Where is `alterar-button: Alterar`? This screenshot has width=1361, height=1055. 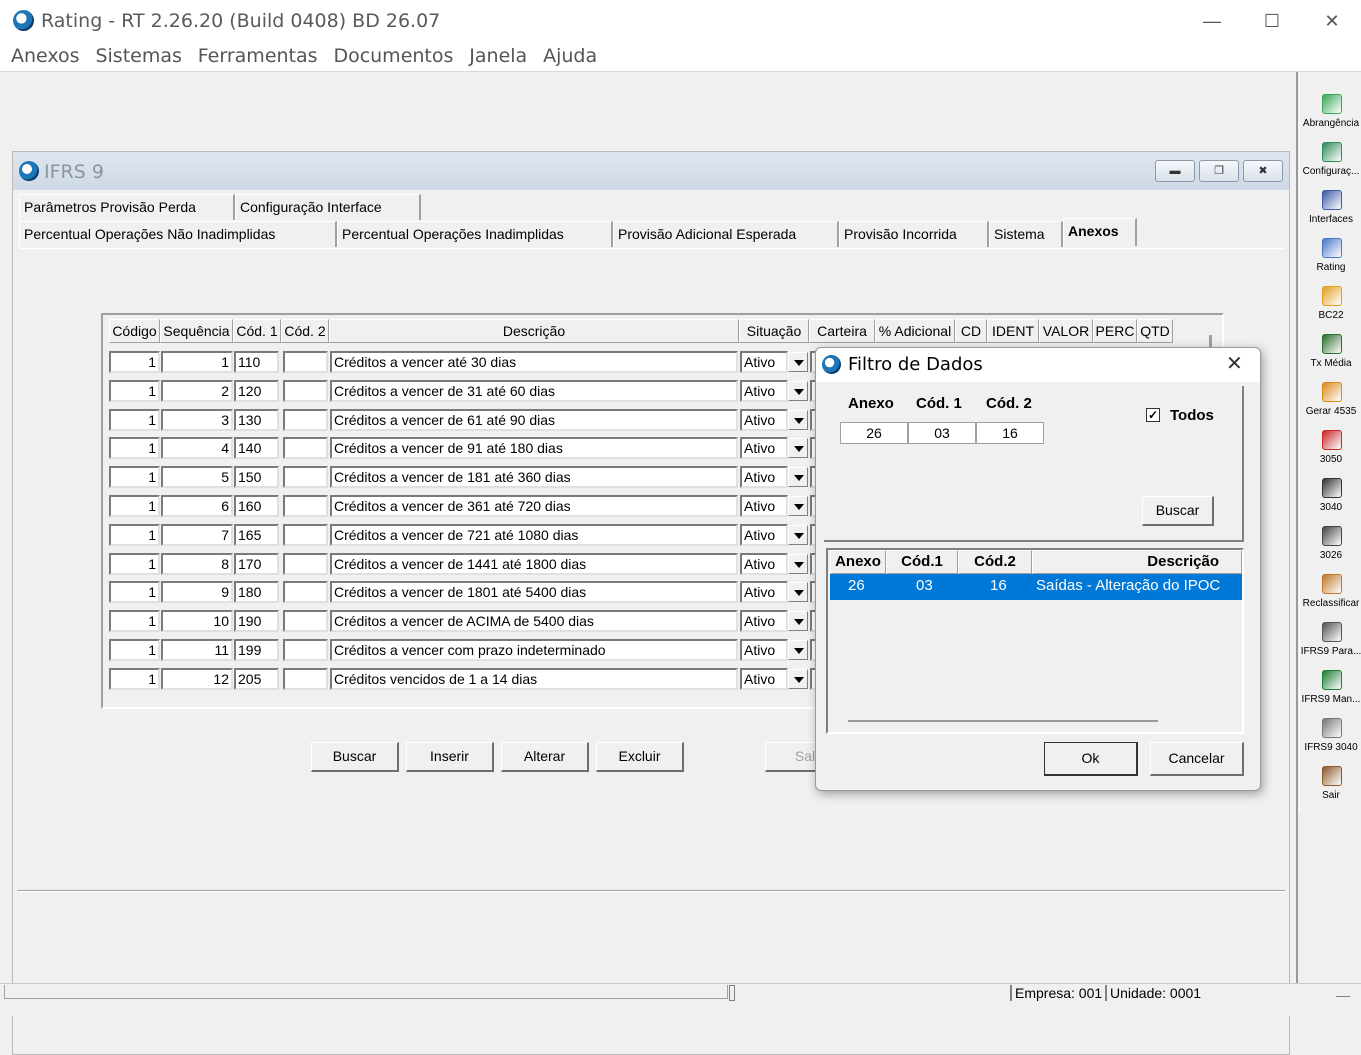
alterar-button: Alterar is located at coordinates (545, 757).